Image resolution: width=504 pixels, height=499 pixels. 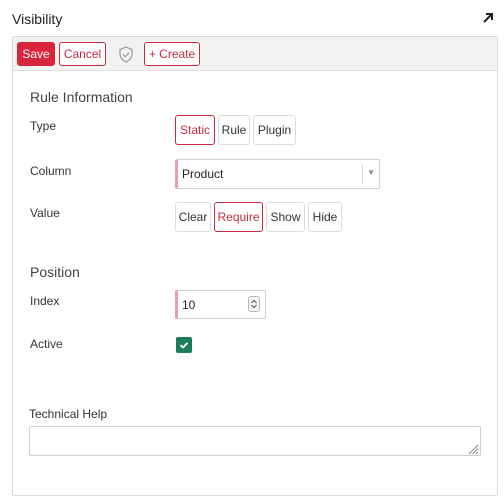 I want to click on chevron-down-icon: ▼, so click(x=371, y=172).